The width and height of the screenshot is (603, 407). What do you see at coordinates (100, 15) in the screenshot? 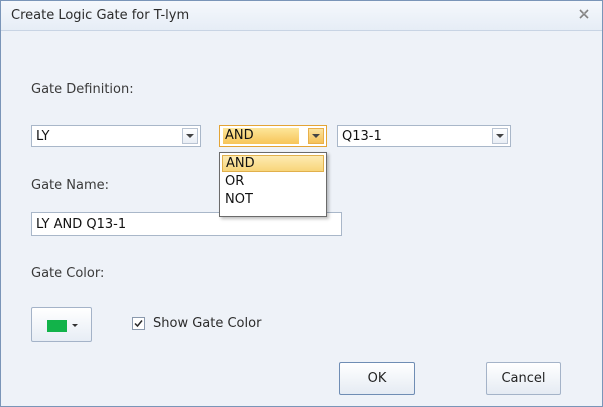
I see `window-title: Create Logic Gate for T-lym` at bounding box center [100, 15].